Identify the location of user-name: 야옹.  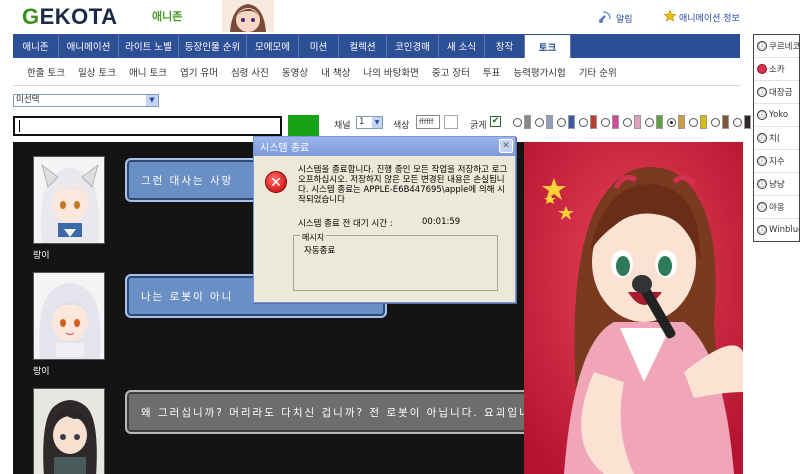
(777, 208).